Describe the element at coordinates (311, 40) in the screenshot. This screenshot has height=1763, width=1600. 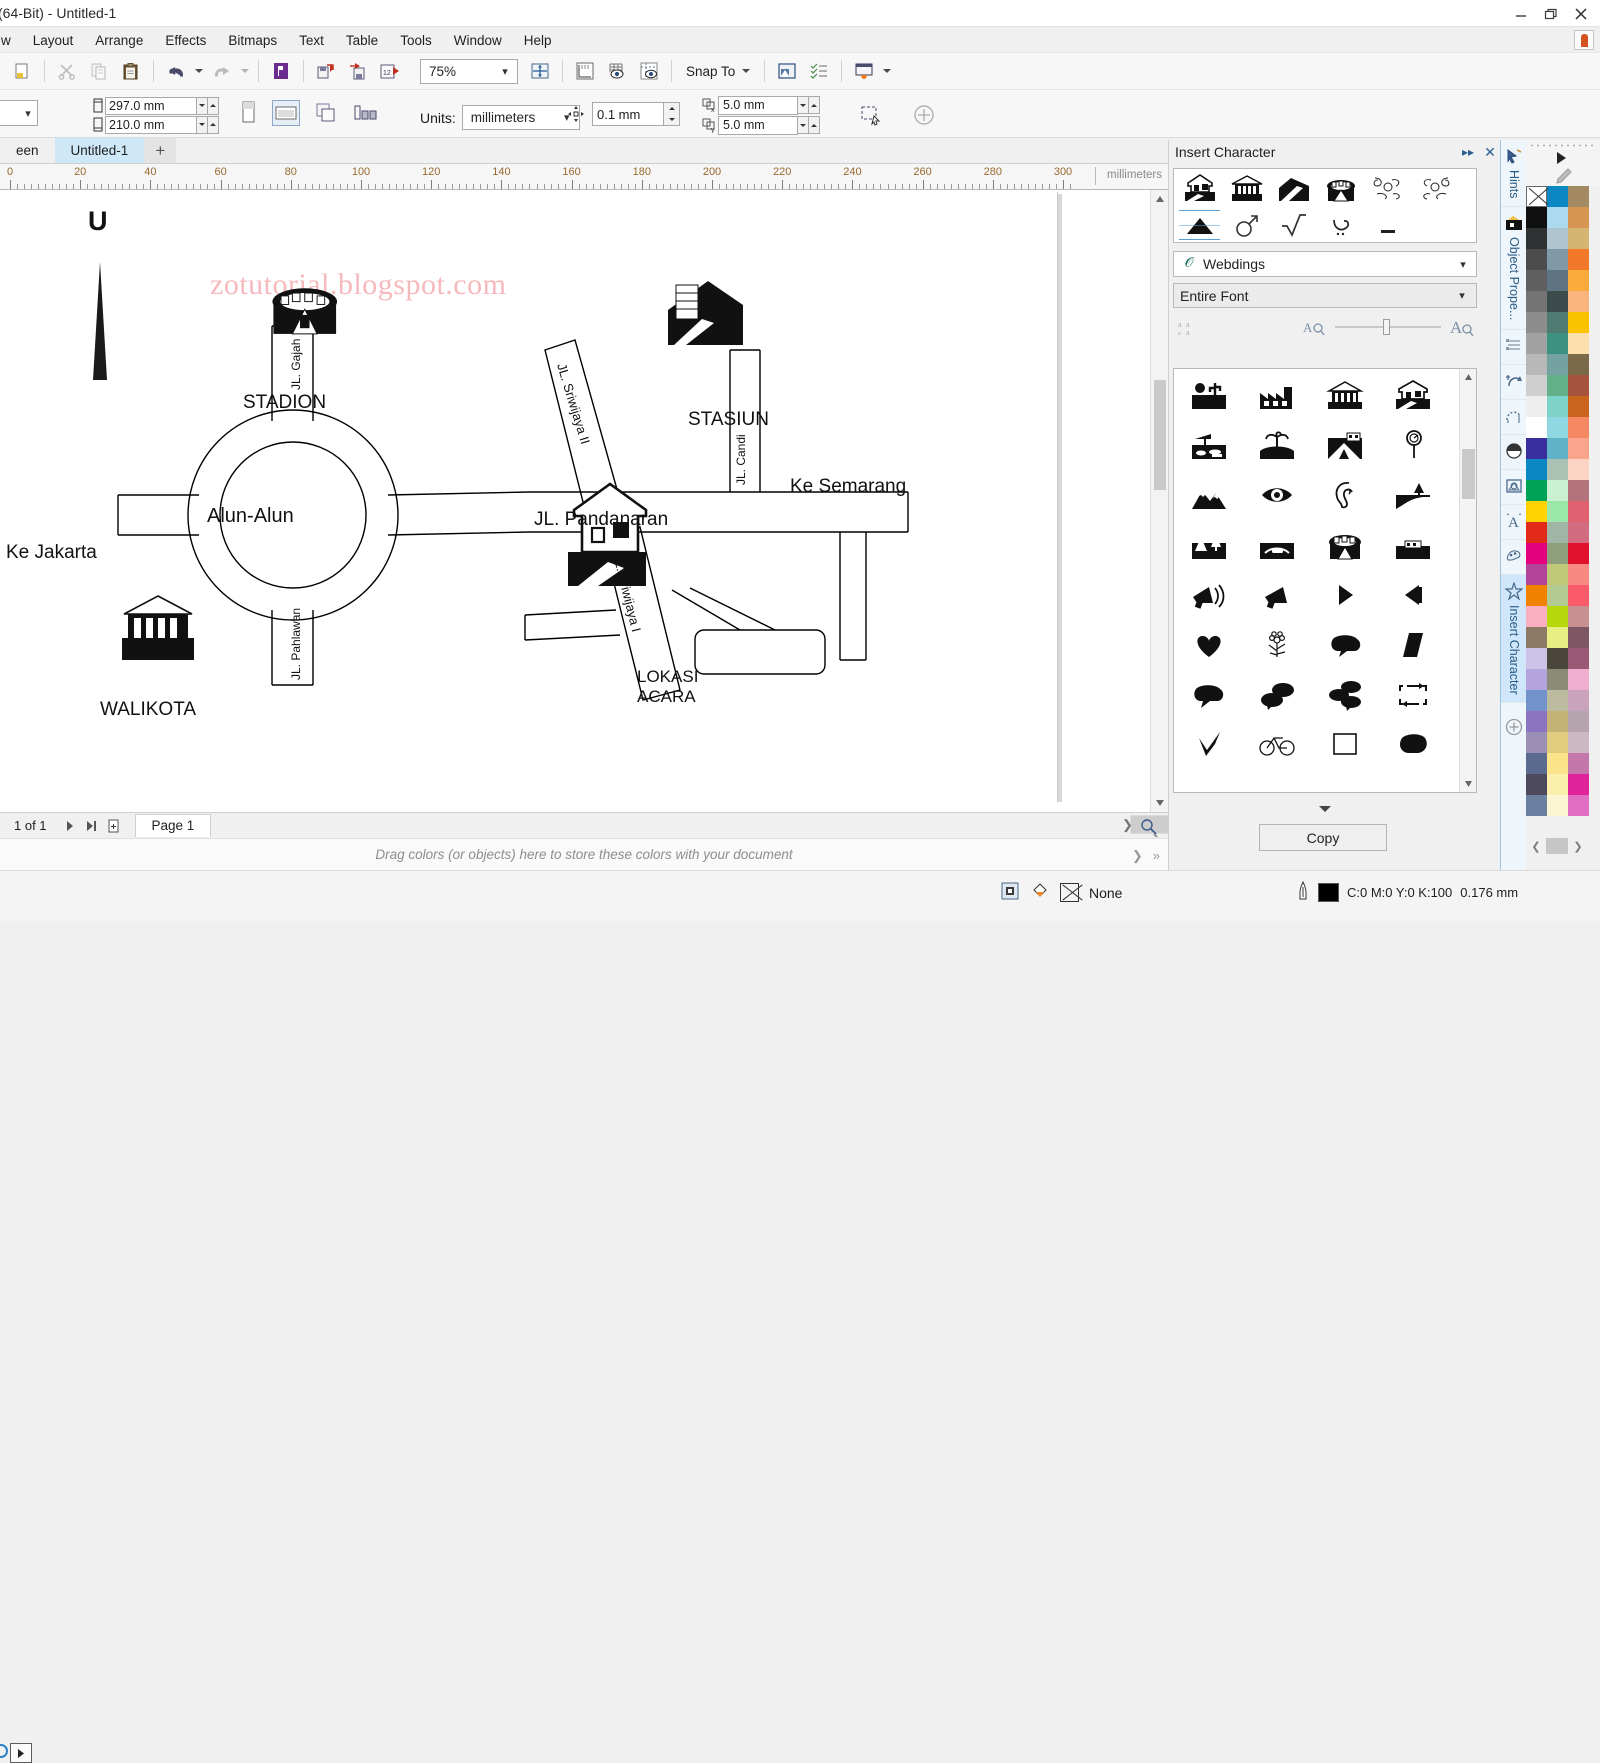
I see `menu-item-text: Text` at that location.